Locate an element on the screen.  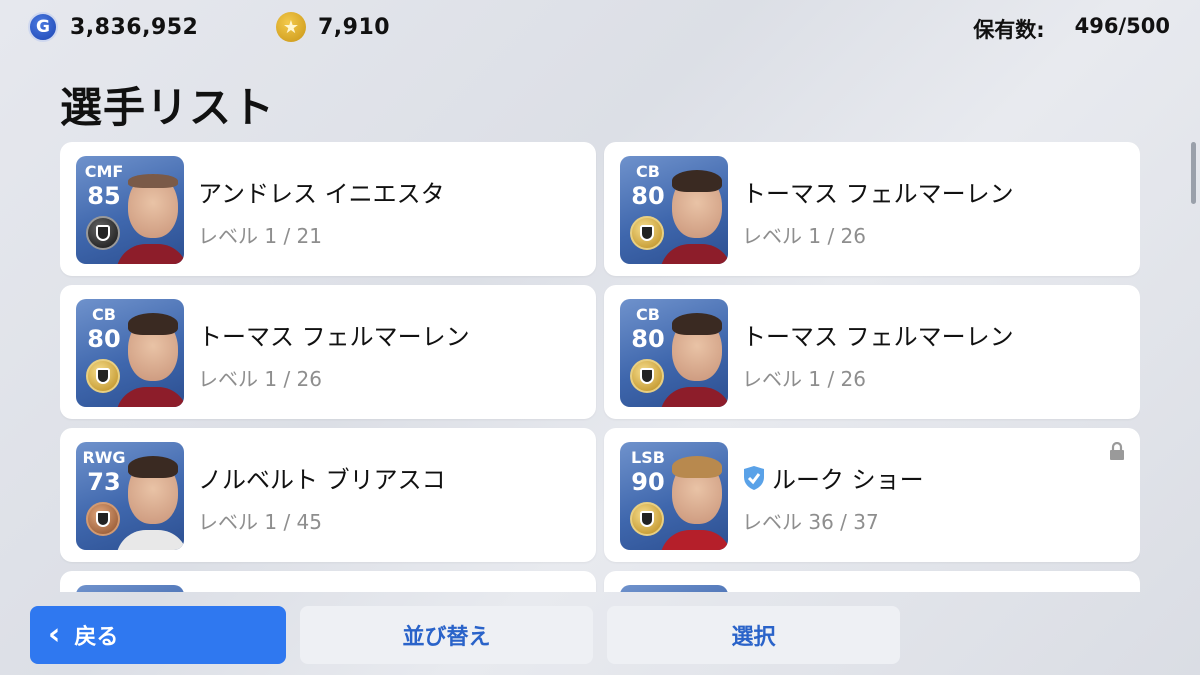
chevron-left-icon: ‹ is located at coordinates (54, 634).